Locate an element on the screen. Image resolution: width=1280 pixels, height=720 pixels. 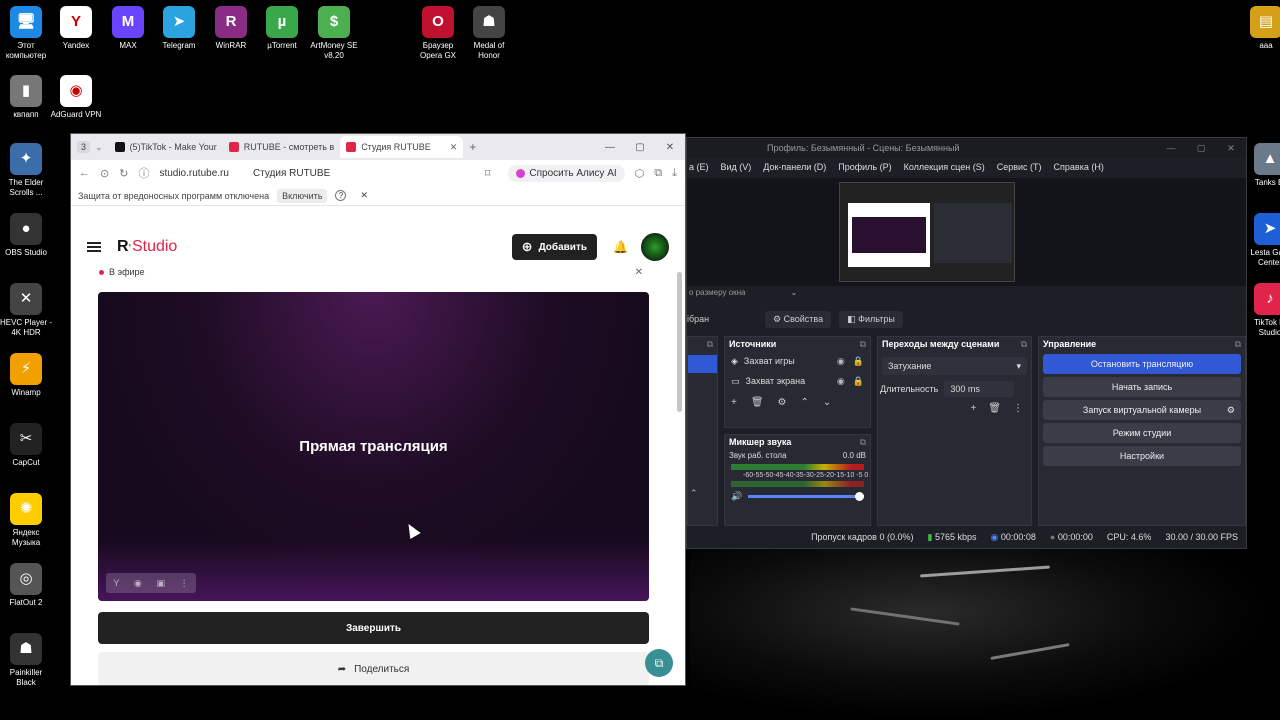
more-icon: ⋮ is located at coordinates (184, 583).